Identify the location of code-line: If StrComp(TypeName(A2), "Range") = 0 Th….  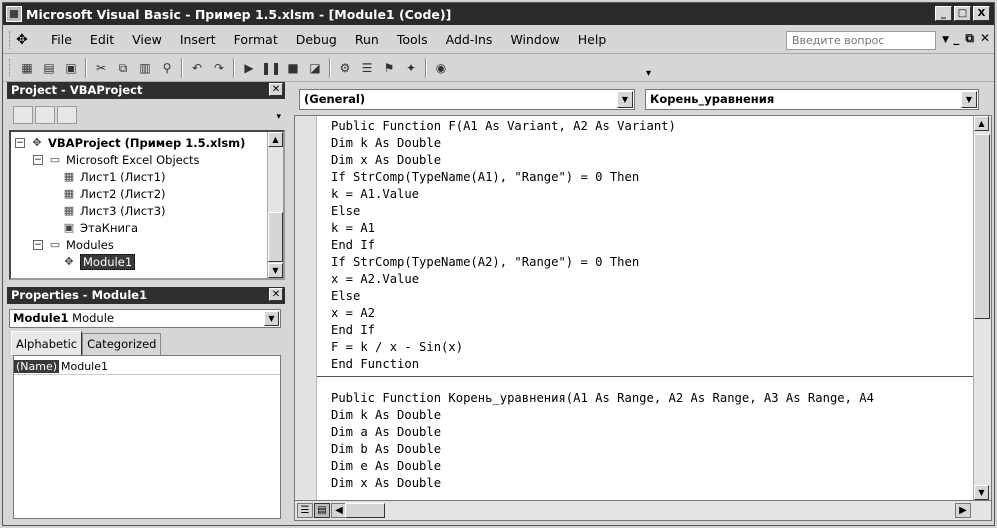
(485, 262).